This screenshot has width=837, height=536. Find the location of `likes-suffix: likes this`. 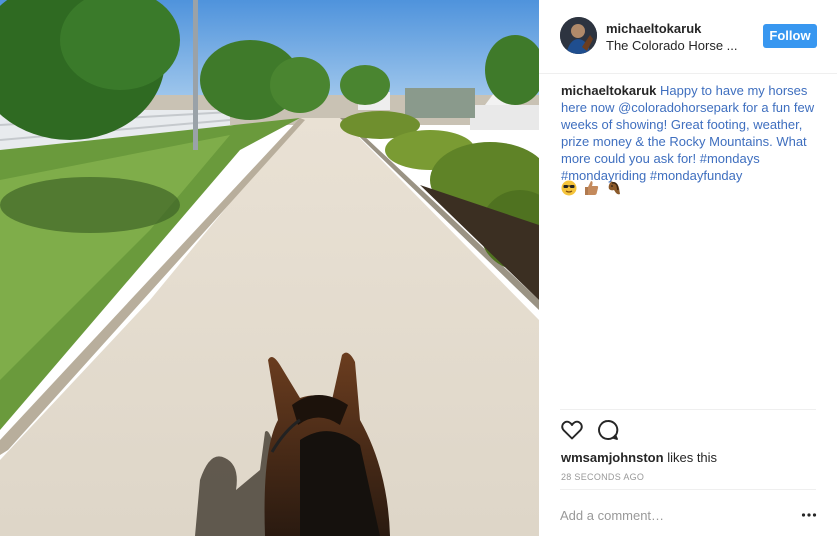

likes-suffix: likes this is located at coordinates (692, 457).